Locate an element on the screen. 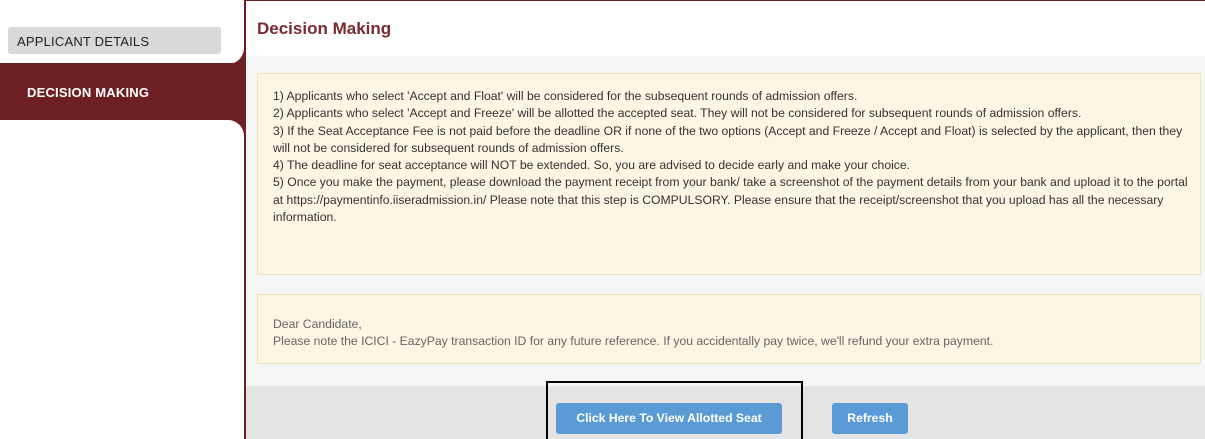  sidebar-item-decision-making: DECISION MAKING is located at coordinates (122, 91).